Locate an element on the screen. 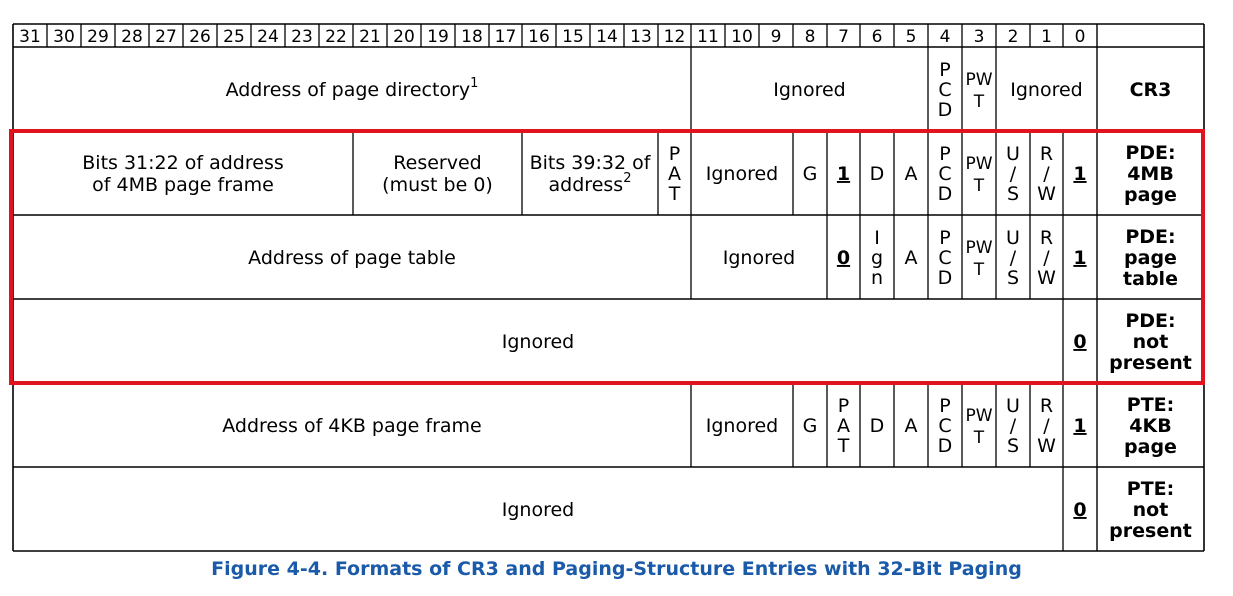 The height and width of the screenshot is (596, 1233). field-bits-31-12: Address of page directory1 is located at coordinates (352, 88).